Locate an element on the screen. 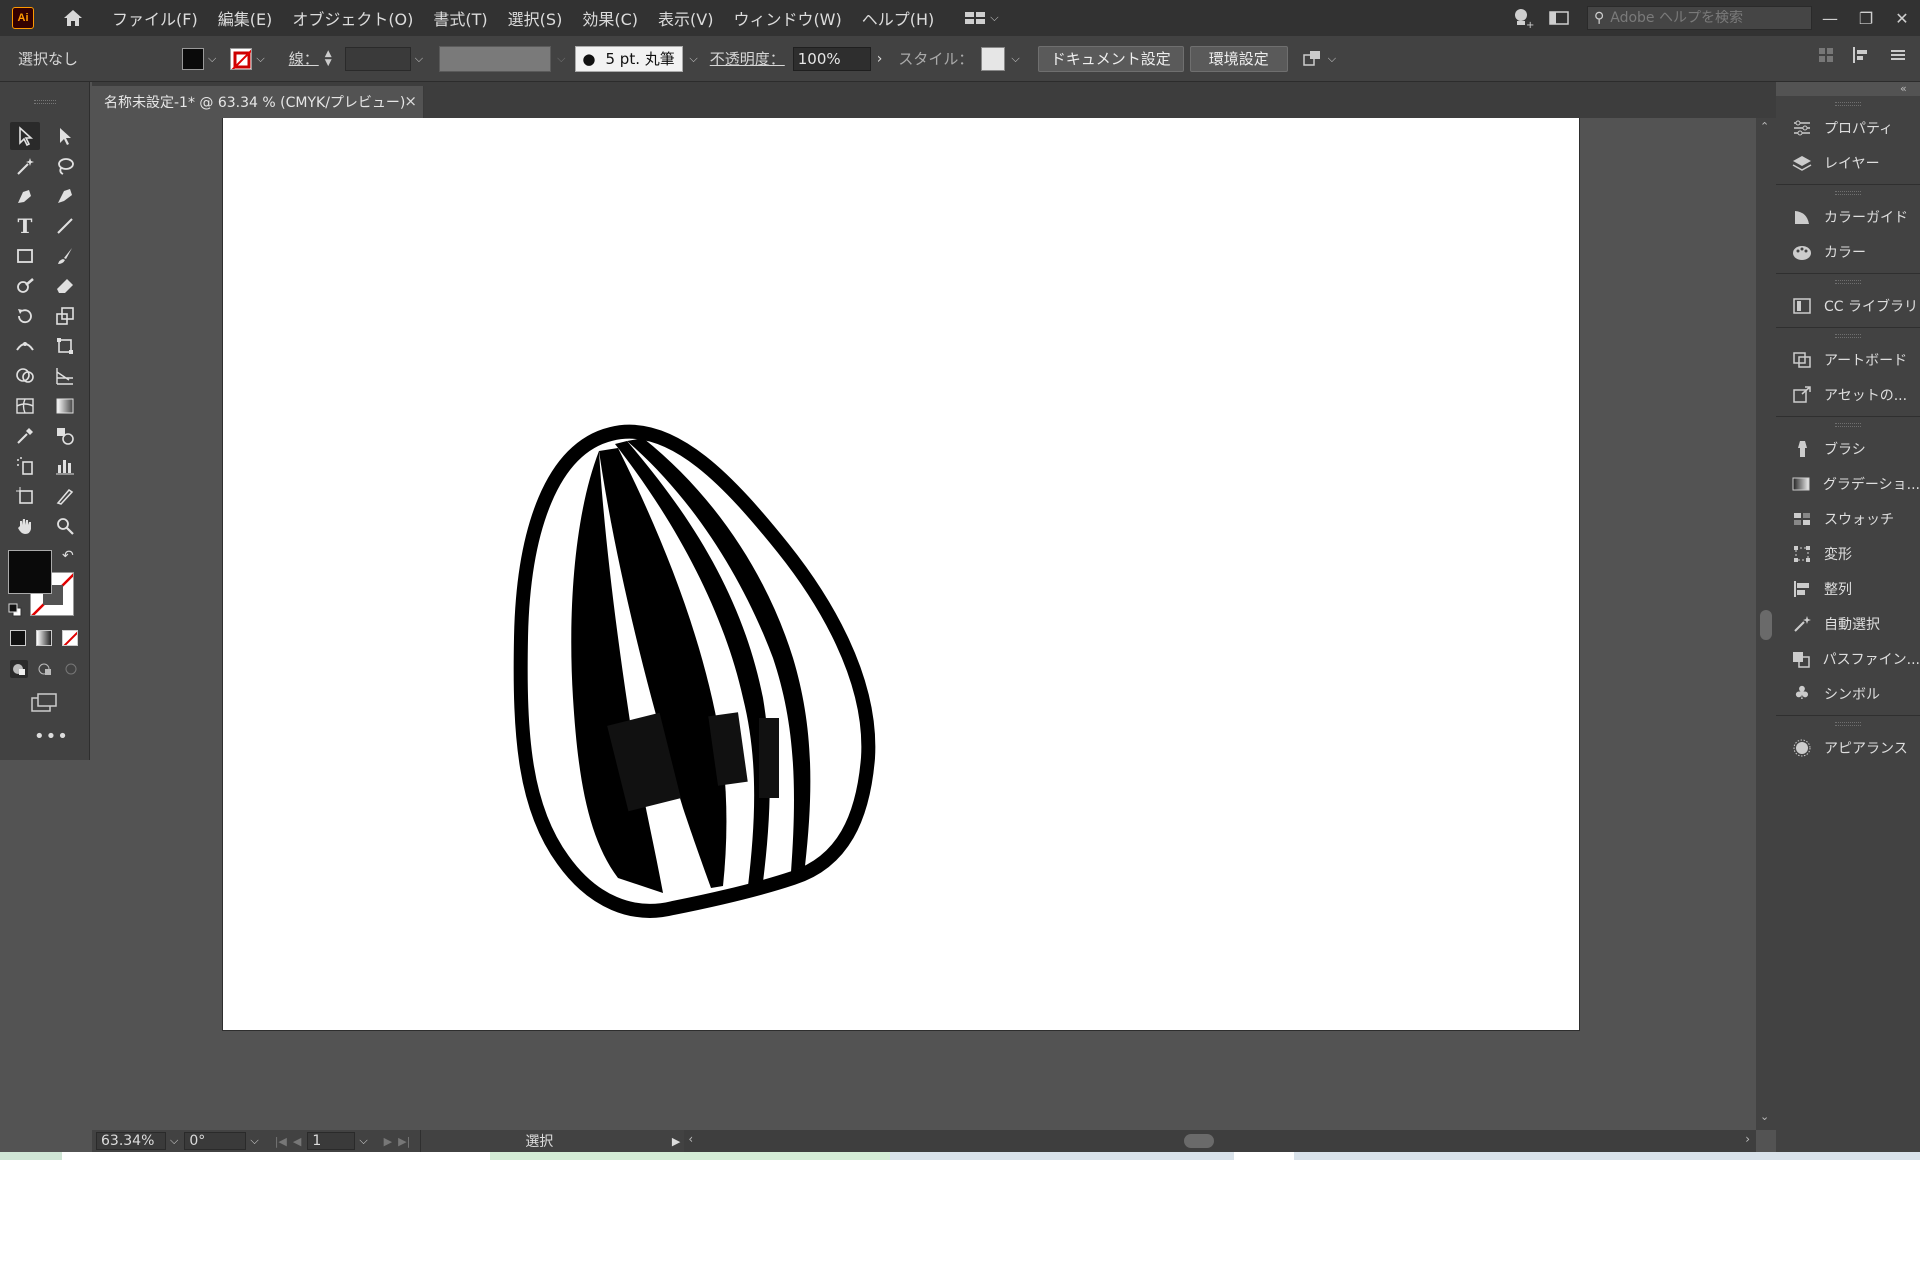 The width and height of the screenshot is (1920, 1277). horizontal-scrollbar: ‹ › is located at coordinates (1220, 1141).